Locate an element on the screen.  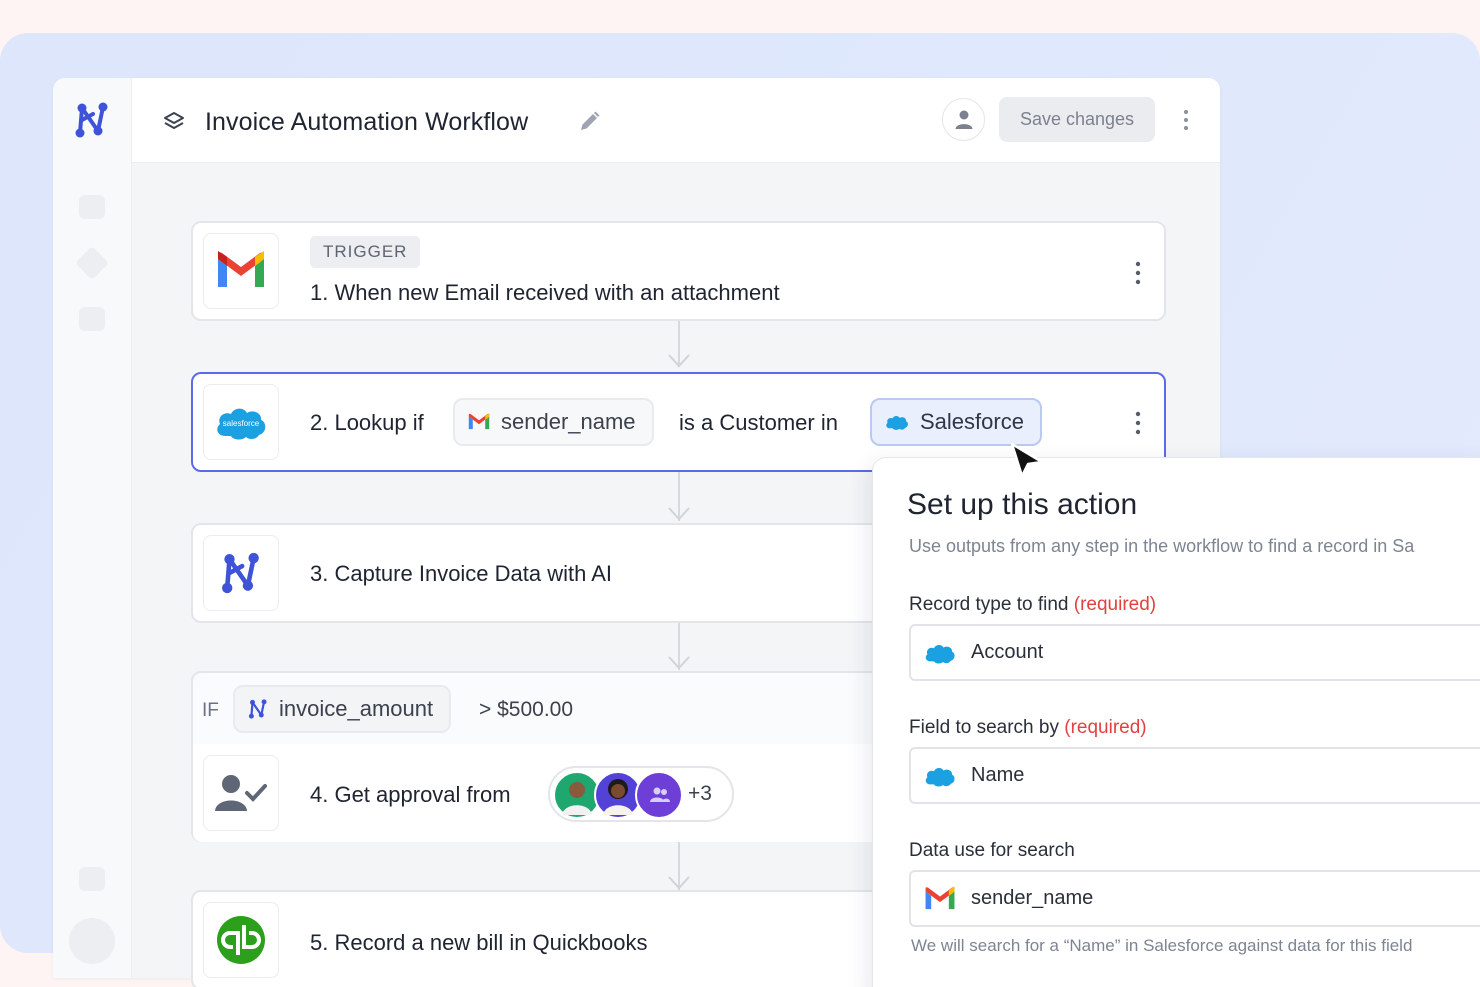
svg-text: salesforce is located at coordinates (241, 423).